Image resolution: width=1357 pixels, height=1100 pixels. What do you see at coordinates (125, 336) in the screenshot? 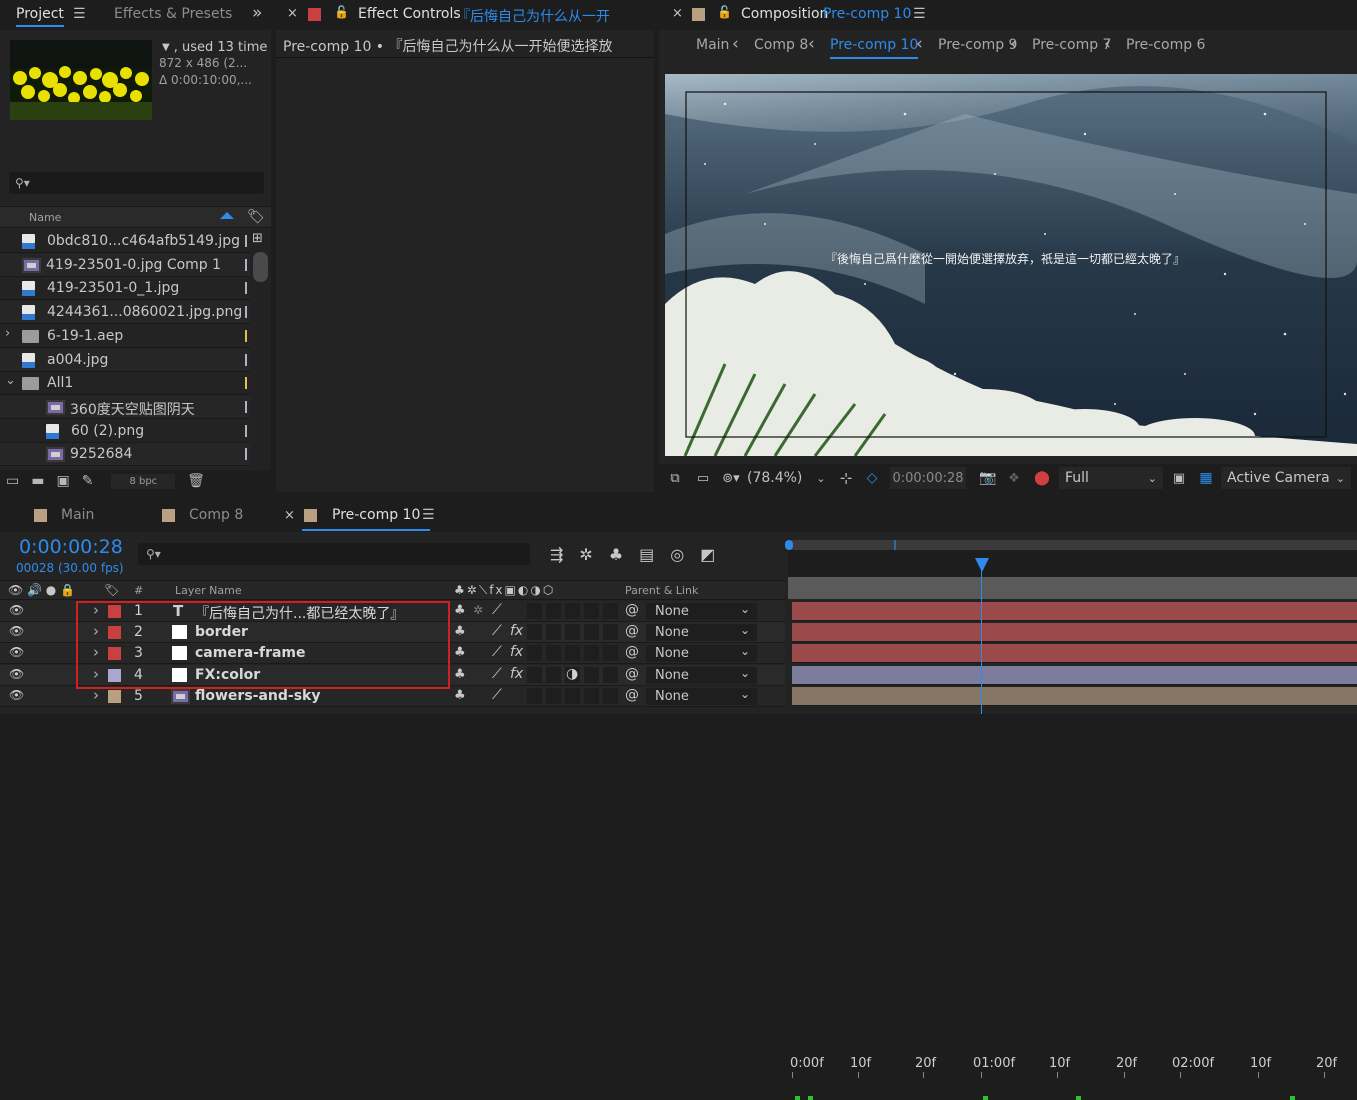
I see `project-list-item: › 6-19-1.aep` at bounding box center [125, 336].